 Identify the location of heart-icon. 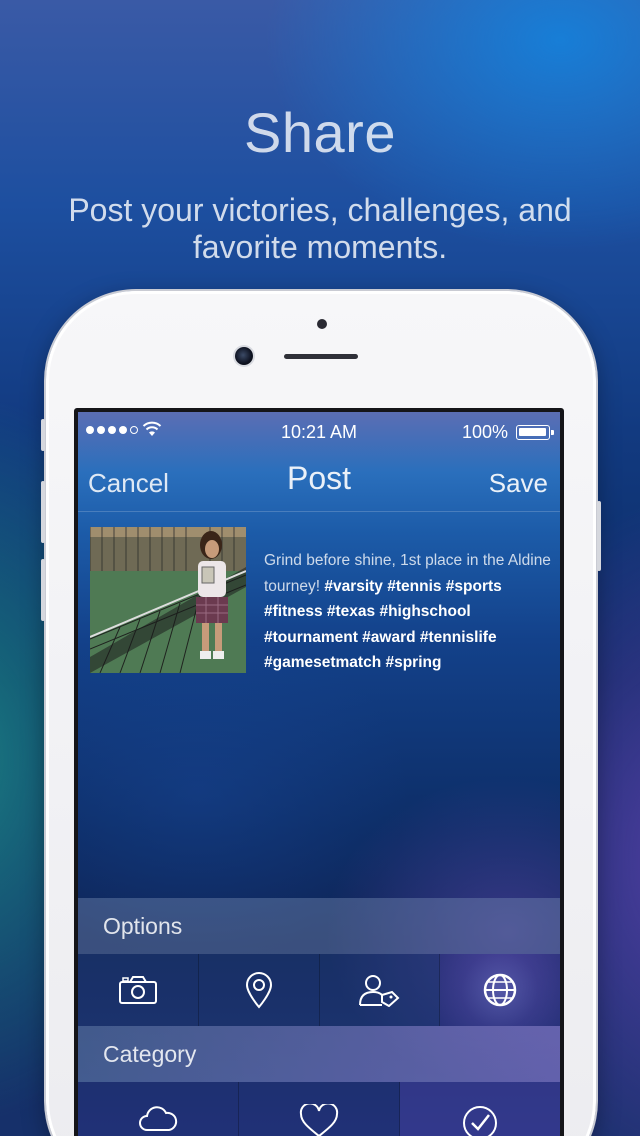
(319, 1120).